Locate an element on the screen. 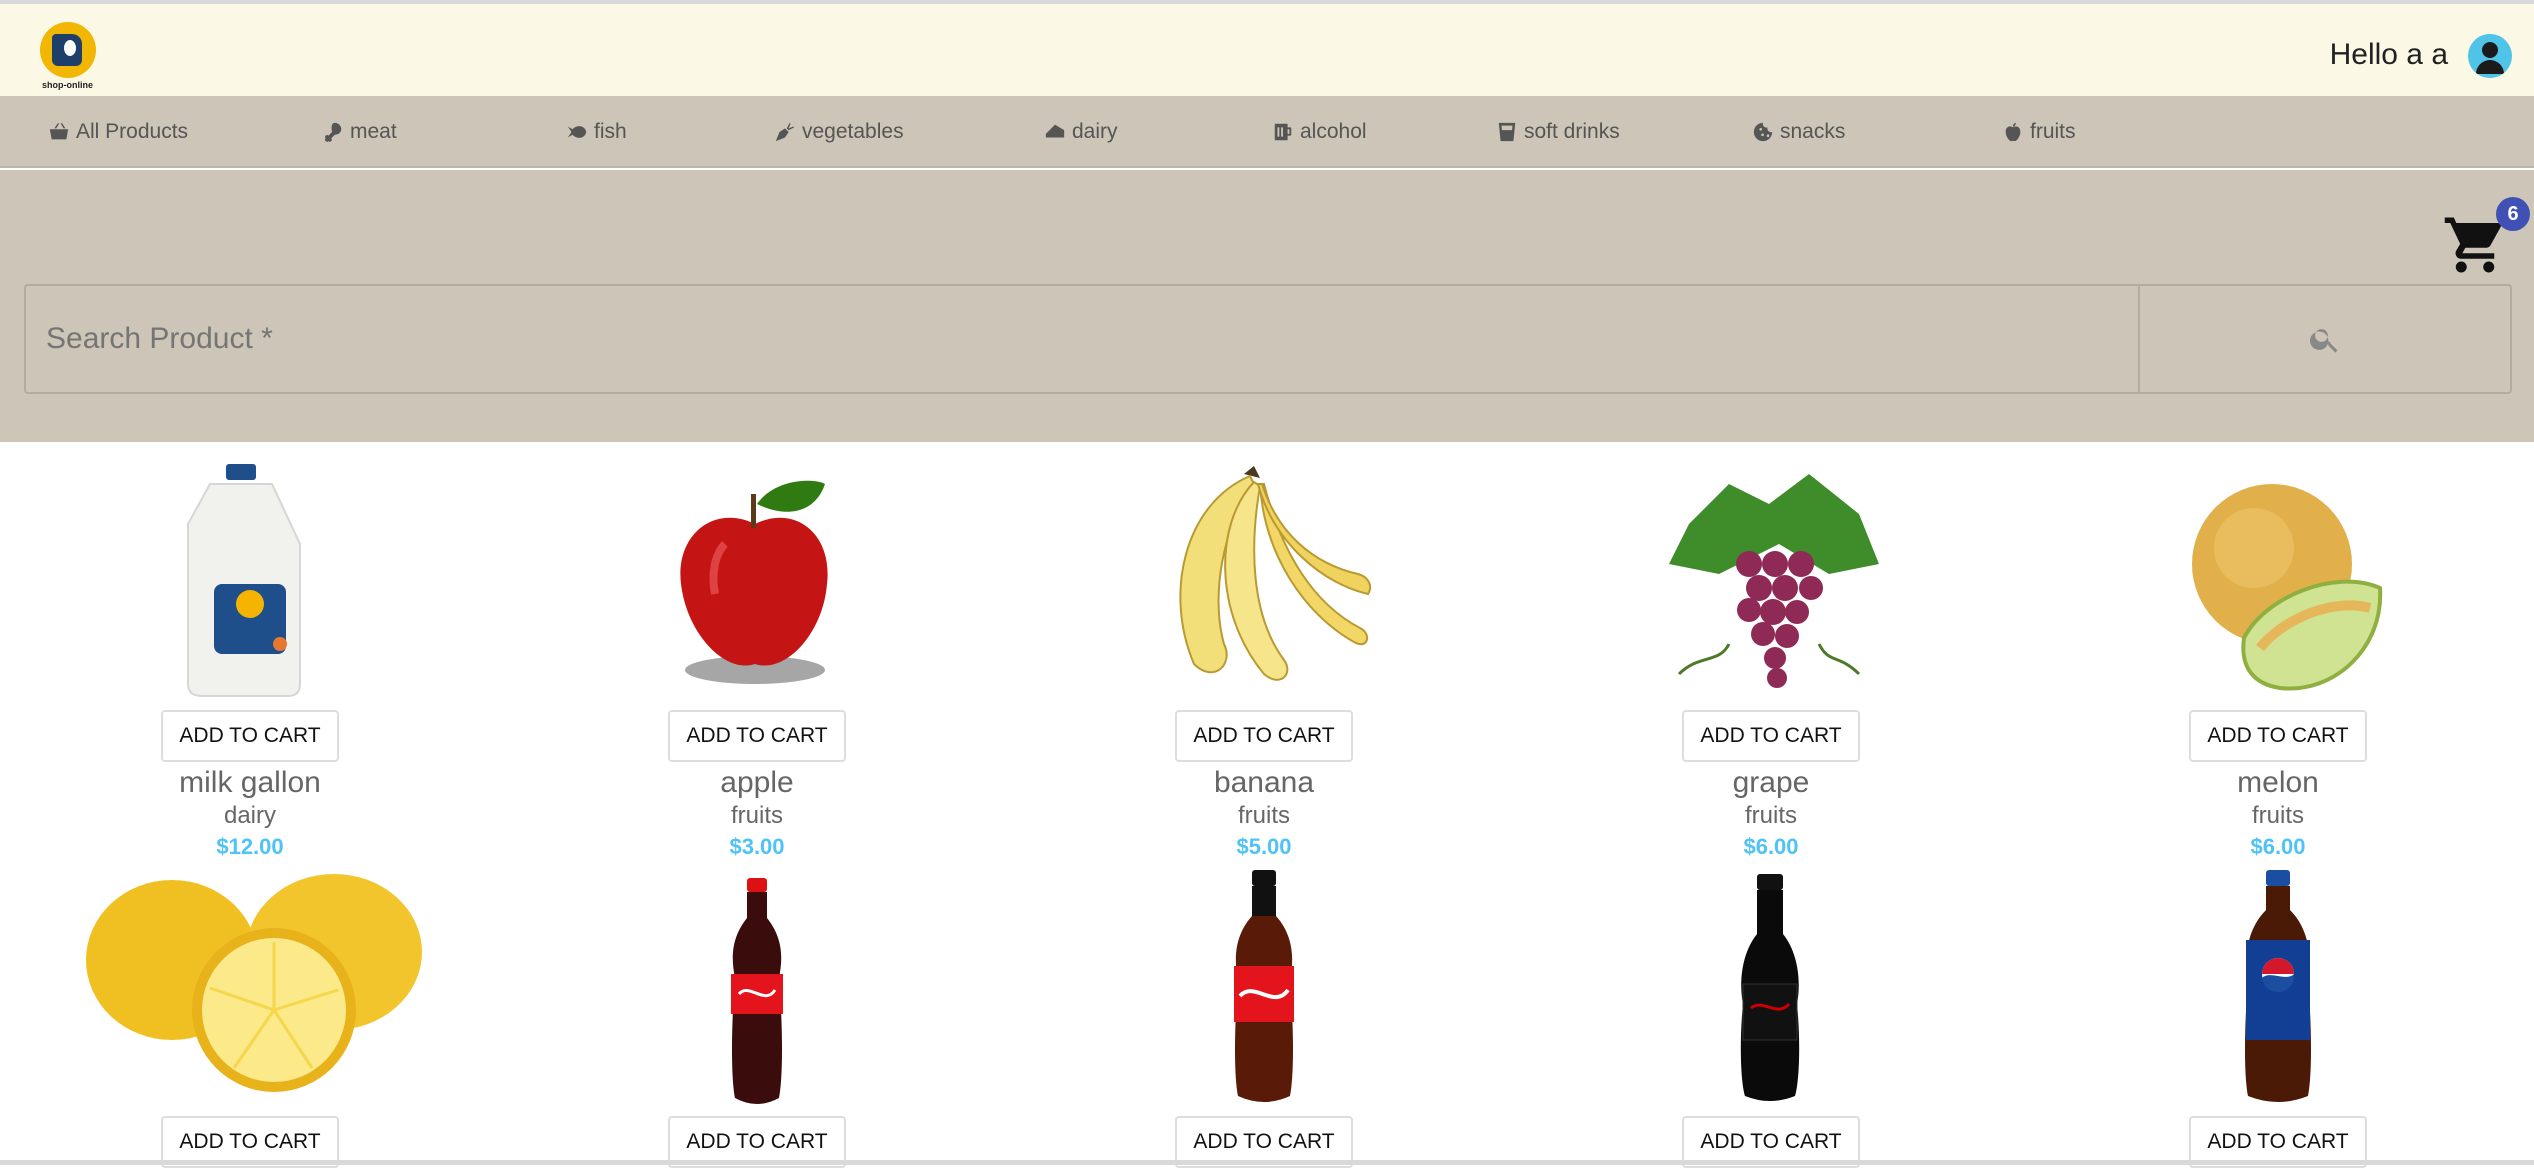  nav-label: alcohol is located at coordinates (1333, 131).